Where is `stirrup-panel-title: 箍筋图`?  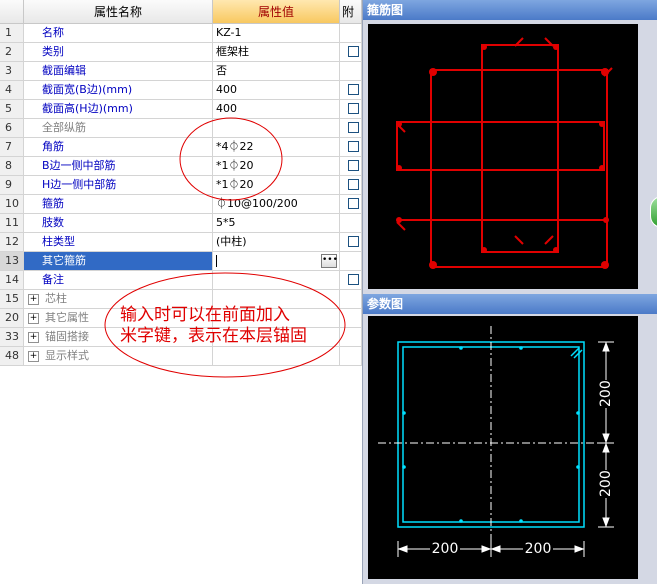
stirrup-panel-title: 箍筋图 is located at coordinates (510, 10).